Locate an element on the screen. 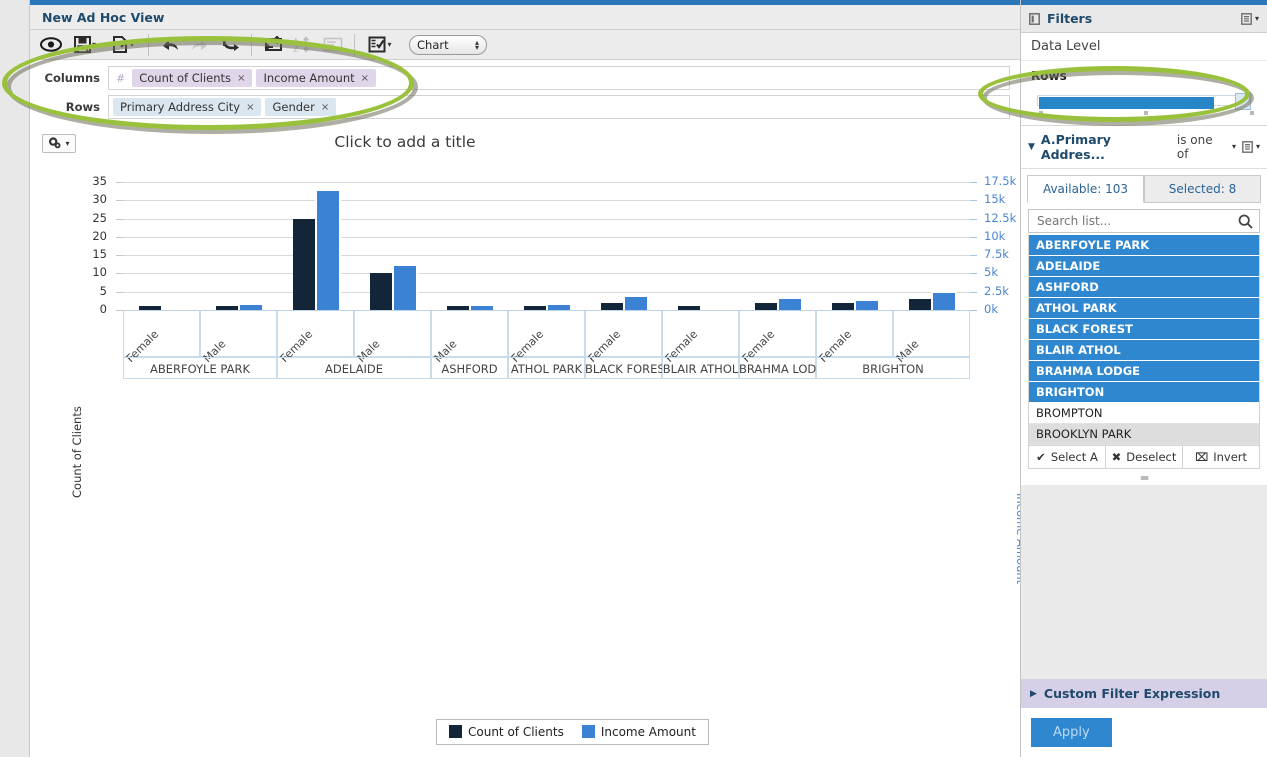  select-display-icon: ▾ is located at coordinates (380, 45).